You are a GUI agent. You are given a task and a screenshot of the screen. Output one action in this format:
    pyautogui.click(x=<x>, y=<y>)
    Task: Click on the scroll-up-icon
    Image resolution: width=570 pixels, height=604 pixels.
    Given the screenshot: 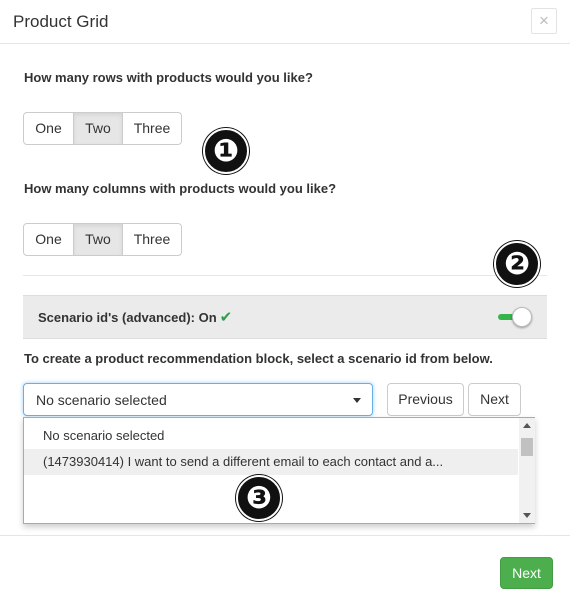 What is the action you would take?
    pyautogui.click(x=527, y=425)
    